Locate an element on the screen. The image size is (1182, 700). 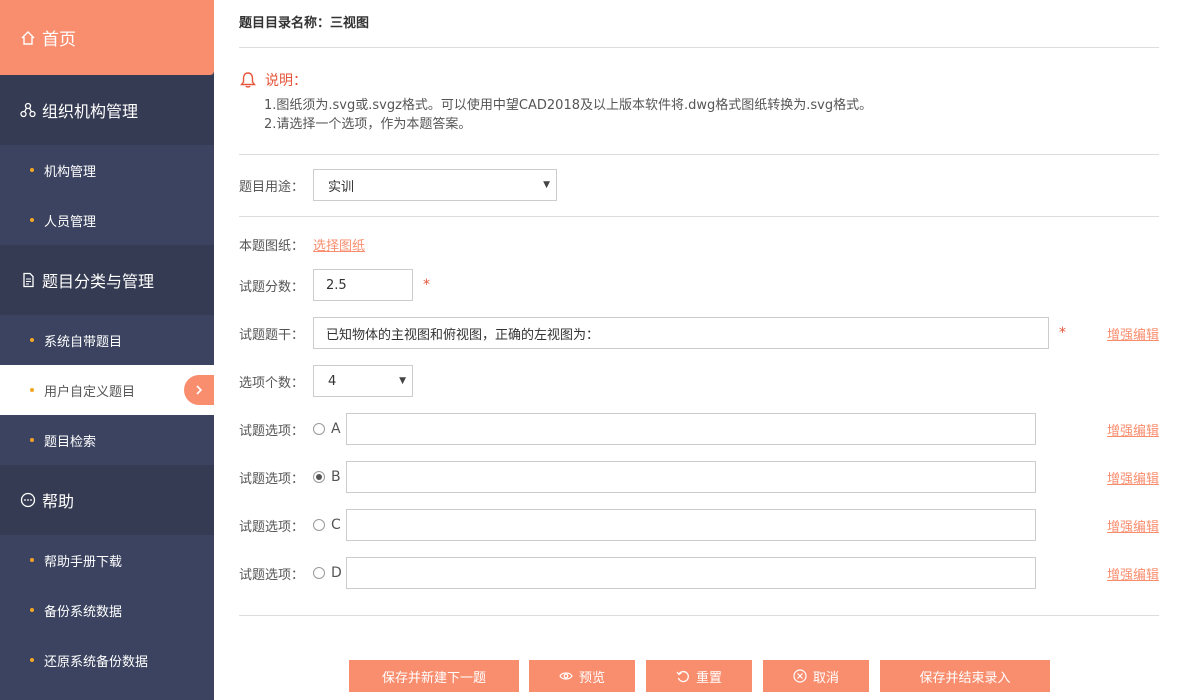
option-row-b: 试题选项： B 增强编辑 is located at coordinates (699, 477).